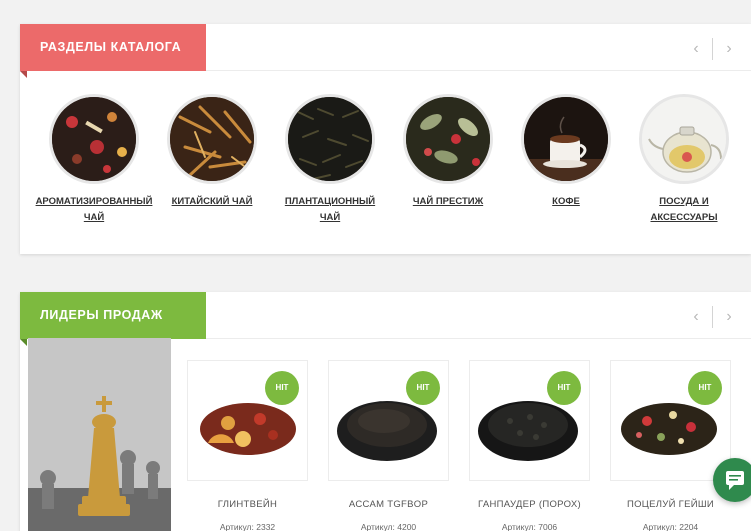 The image size is (751, 531). I want to click on bestsellers-carousel-nav: ‹ ›, so click(712, 317).